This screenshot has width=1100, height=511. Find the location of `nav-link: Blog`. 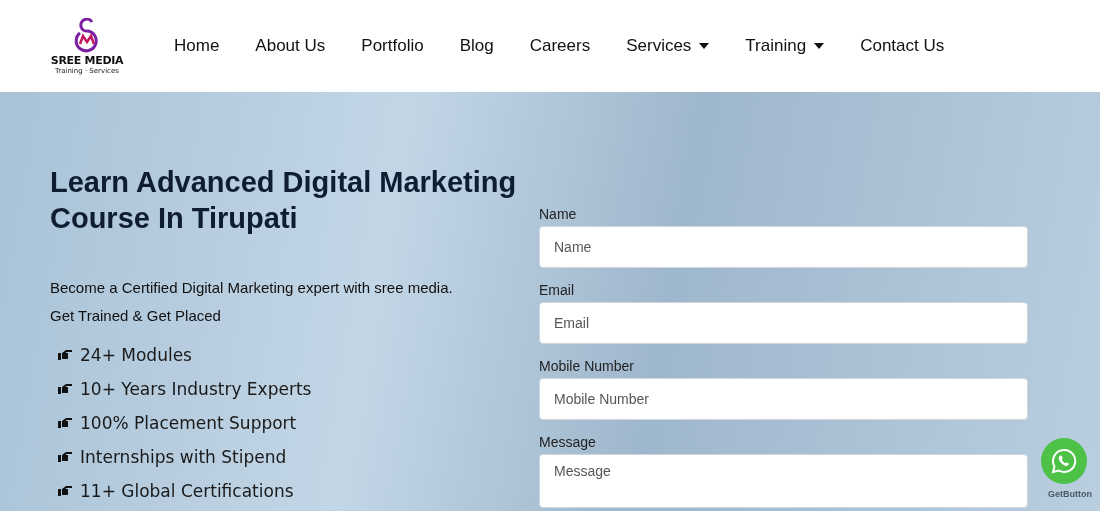

nav-link: Blog is located at coordinates (476, 46).